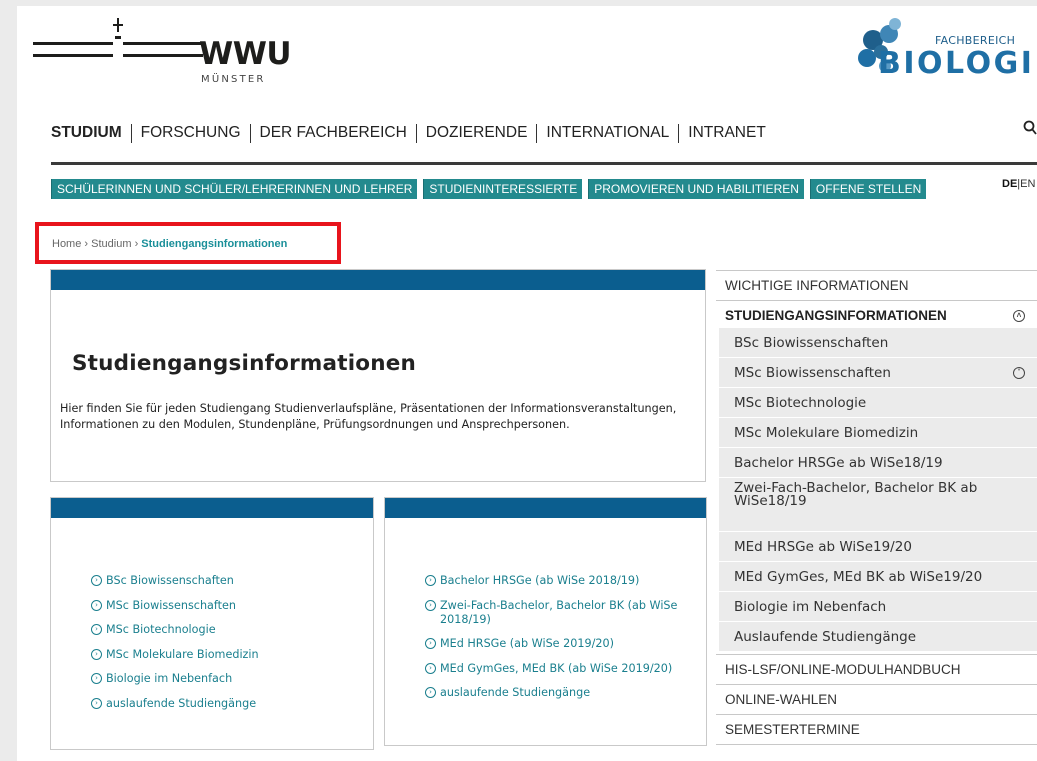  I want to click on link-med-hrsge: › MEd HRSGe (ab WiSe 2019/20), so click(560, 644).